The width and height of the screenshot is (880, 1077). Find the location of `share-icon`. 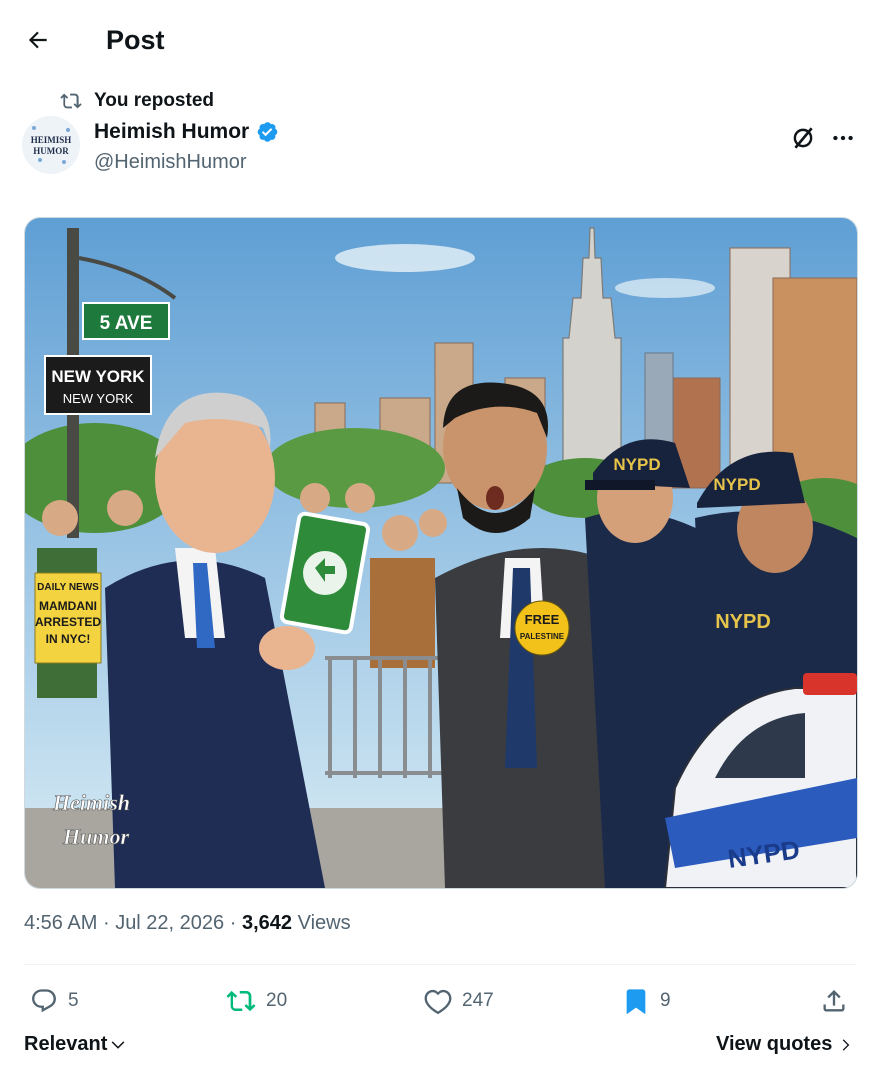

share-icon is located at coordinates (834, 1001).